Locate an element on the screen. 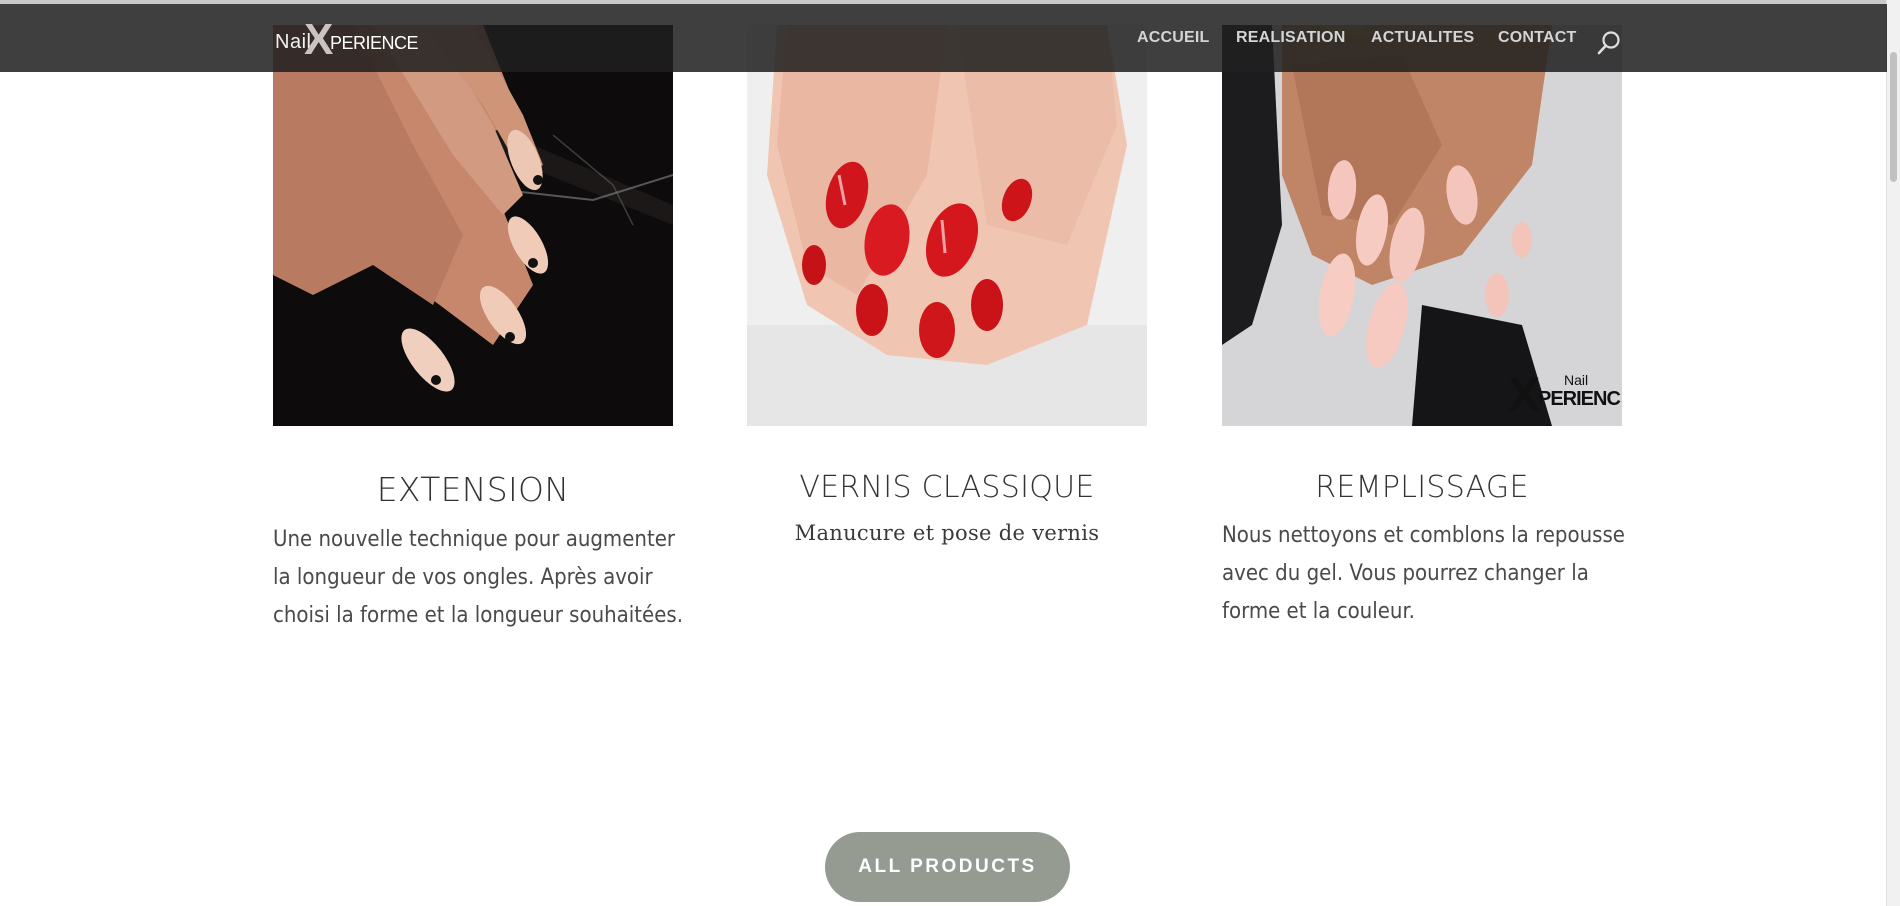  product-image-remplissage: X Nail PERIENC is located at coordinates (1422, 225).